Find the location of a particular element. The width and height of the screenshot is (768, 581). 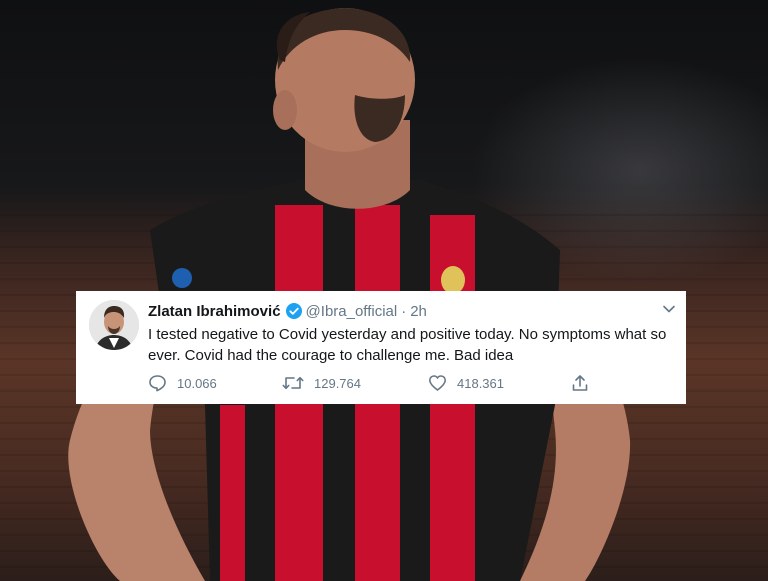

like-icon is located at coordinates (437, 383).